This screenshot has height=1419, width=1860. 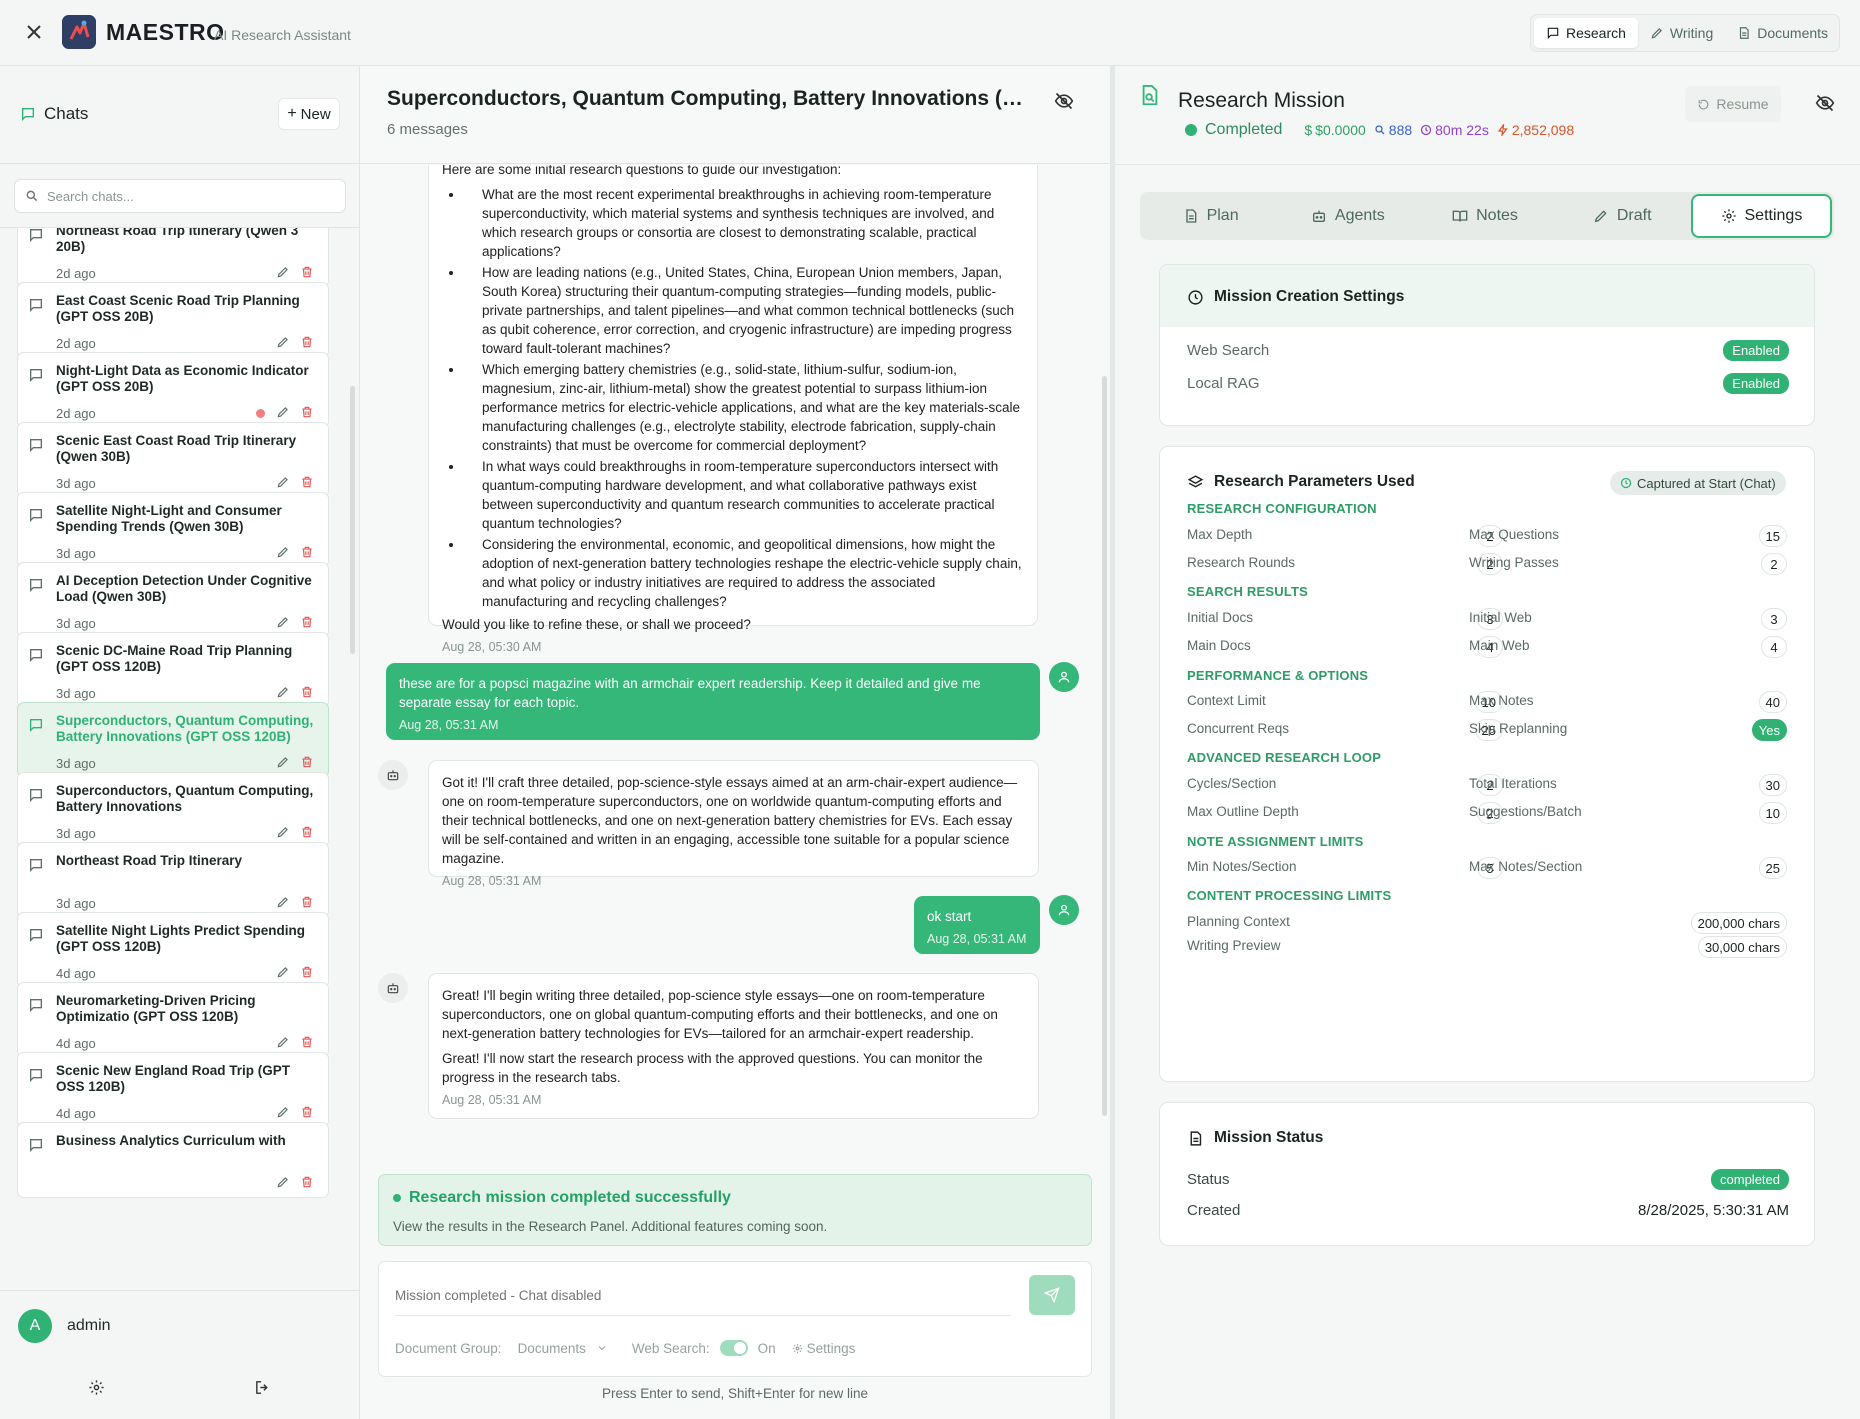 I want to click on duration-value: 80m 22s, so click(x=1462, y=130).